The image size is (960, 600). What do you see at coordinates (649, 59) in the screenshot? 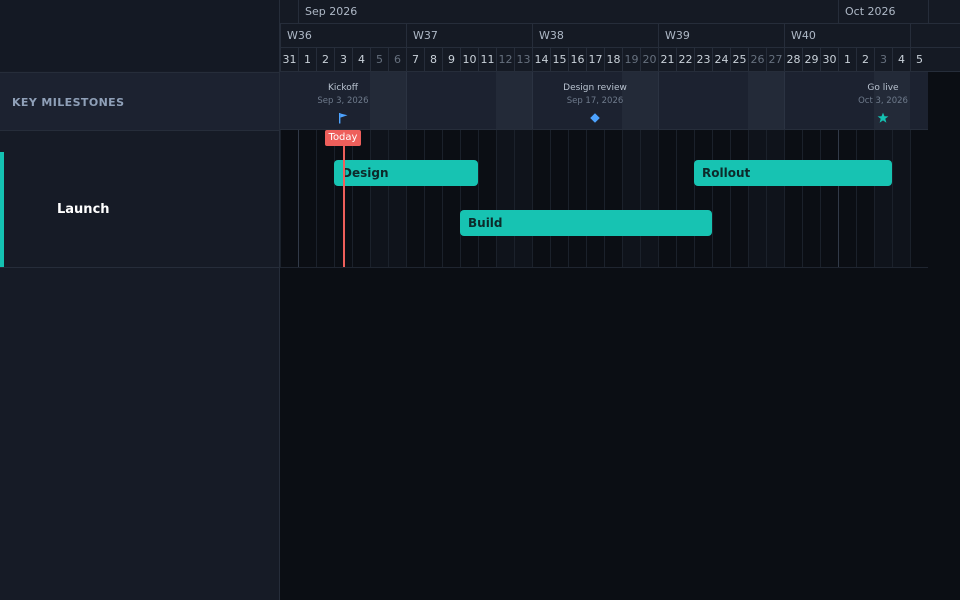
I see `day-cell: 20` at bounding box center [649, 59].